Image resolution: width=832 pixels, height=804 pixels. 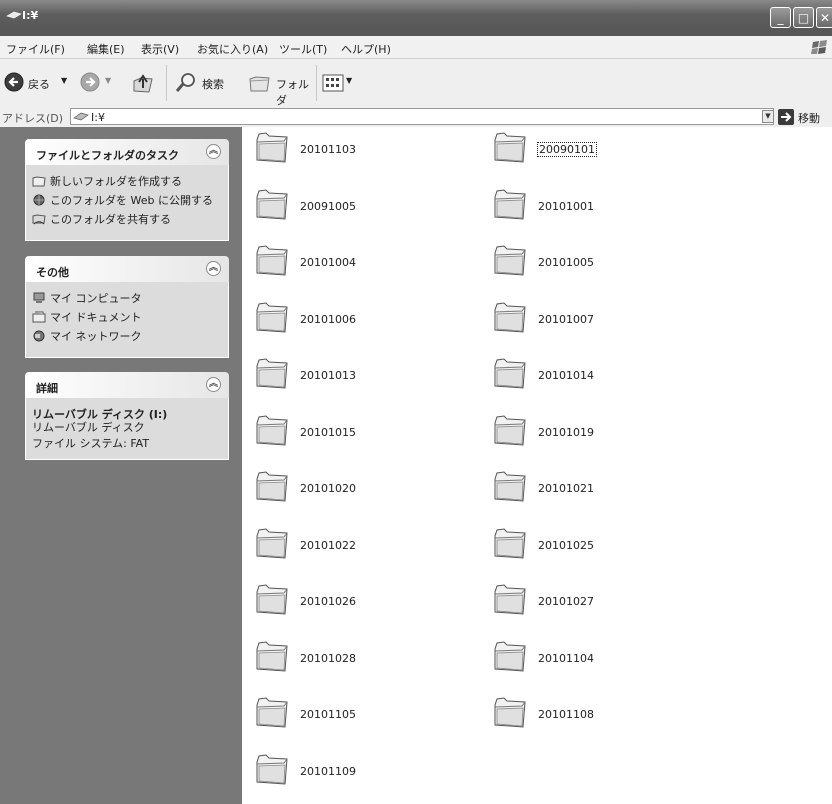 I want to click on close-button: ✕, so click(x=824, y=17).